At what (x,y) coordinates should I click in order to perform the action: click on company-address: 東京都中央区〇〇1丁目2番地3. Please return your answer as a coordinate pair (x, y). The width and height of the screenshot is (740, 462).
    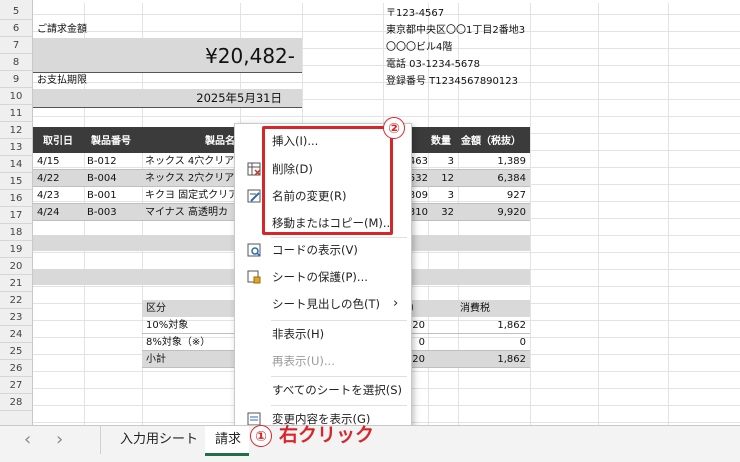
    Looking at the image, I should click on (456, 30).